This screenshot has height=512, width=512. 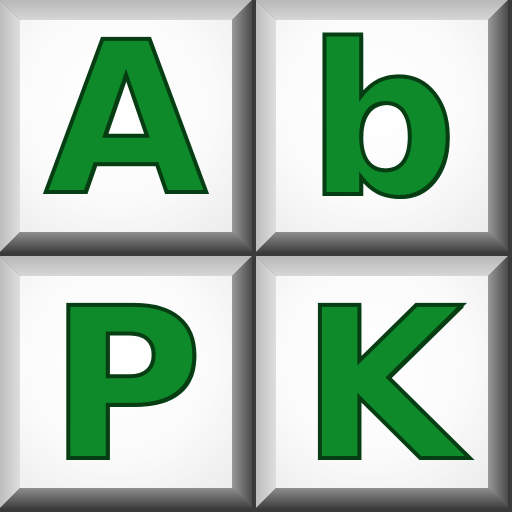 I want to click on tile-letter: b, so click(x=382, y=122).